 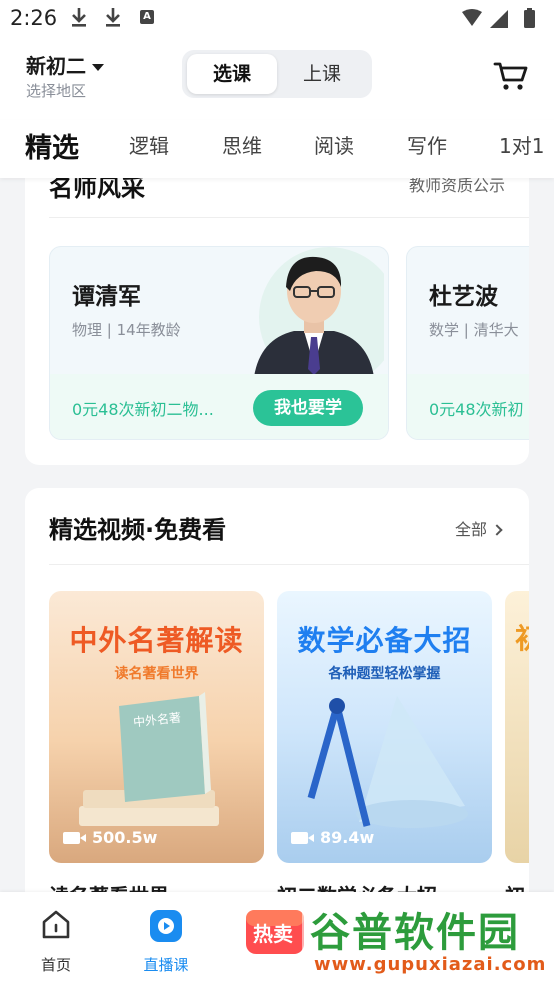 I want to click on cart-icon, so click(x=511, y=75).